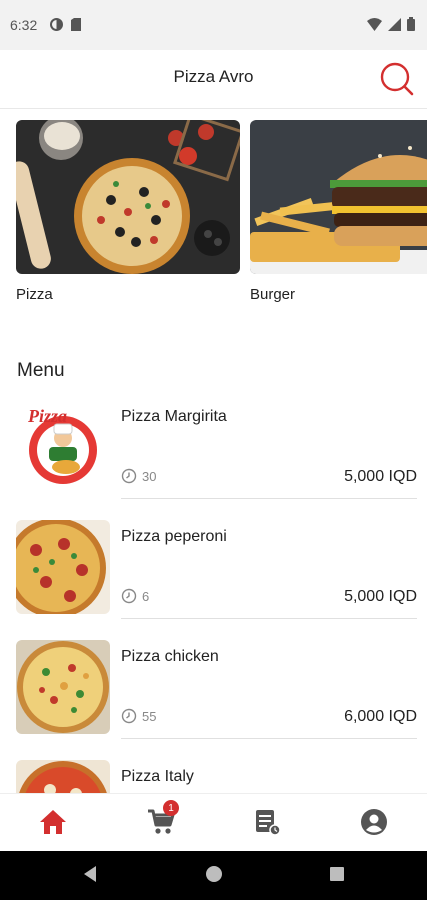 The image size is (427, 900). What do you see at coordinates (41, 370) in the screenshot?
I see `menu-heading: Menu` at bounding box center [41, 370].